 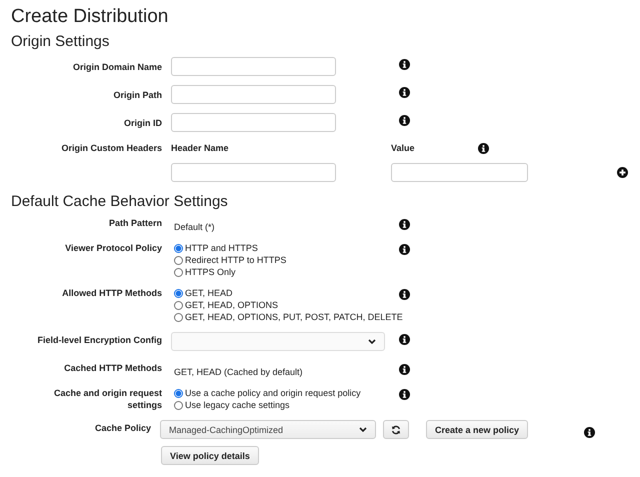 I want to click on view-details-button: View policy details, so click(x=210, y=455).